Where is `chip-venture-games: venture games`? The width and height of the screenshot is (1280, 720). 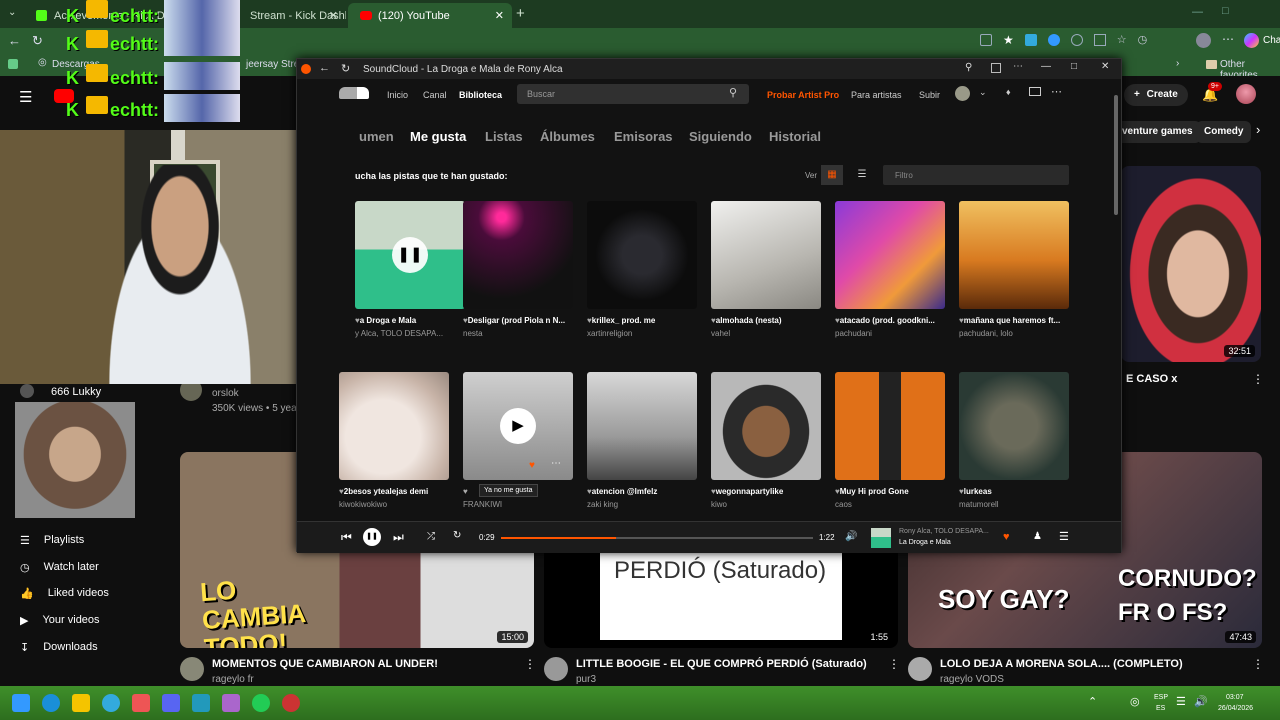 chip-venture-games: venture games is located at coordinates (1157, 132).